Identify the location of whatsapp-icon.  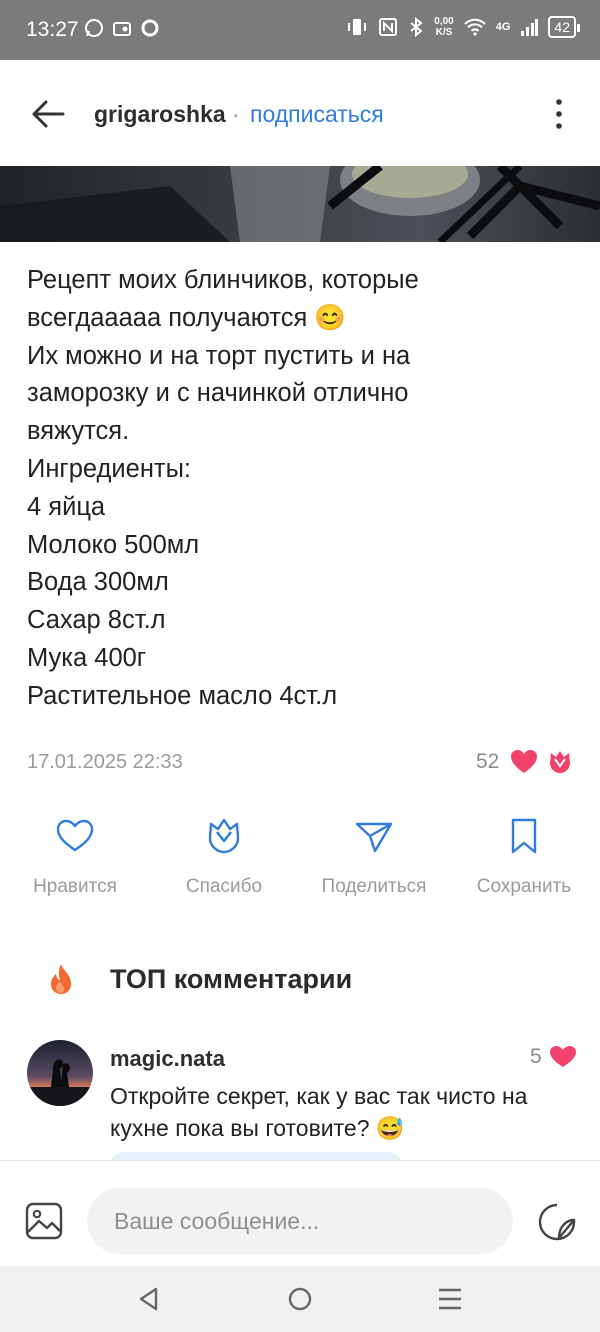
(94, 28).